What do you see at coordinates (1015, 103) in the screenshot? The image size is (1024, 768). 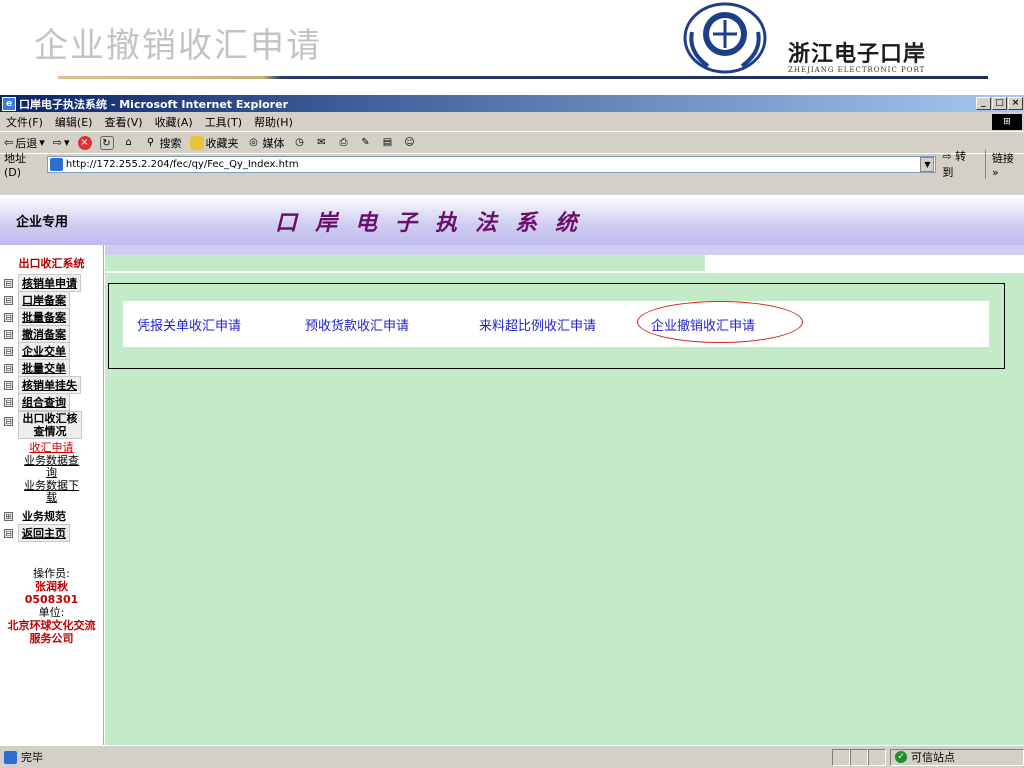 I see `close-button: ×` at bounding box center [1015, 103].